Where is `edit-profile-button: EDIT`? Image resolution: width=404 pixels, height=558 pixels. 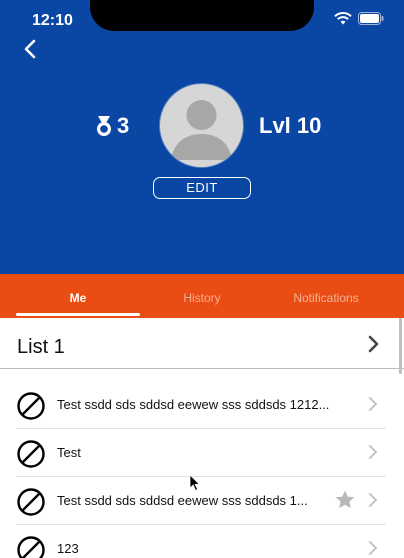 edit-profile-button: EDIT is located at coordinates (202, 188).